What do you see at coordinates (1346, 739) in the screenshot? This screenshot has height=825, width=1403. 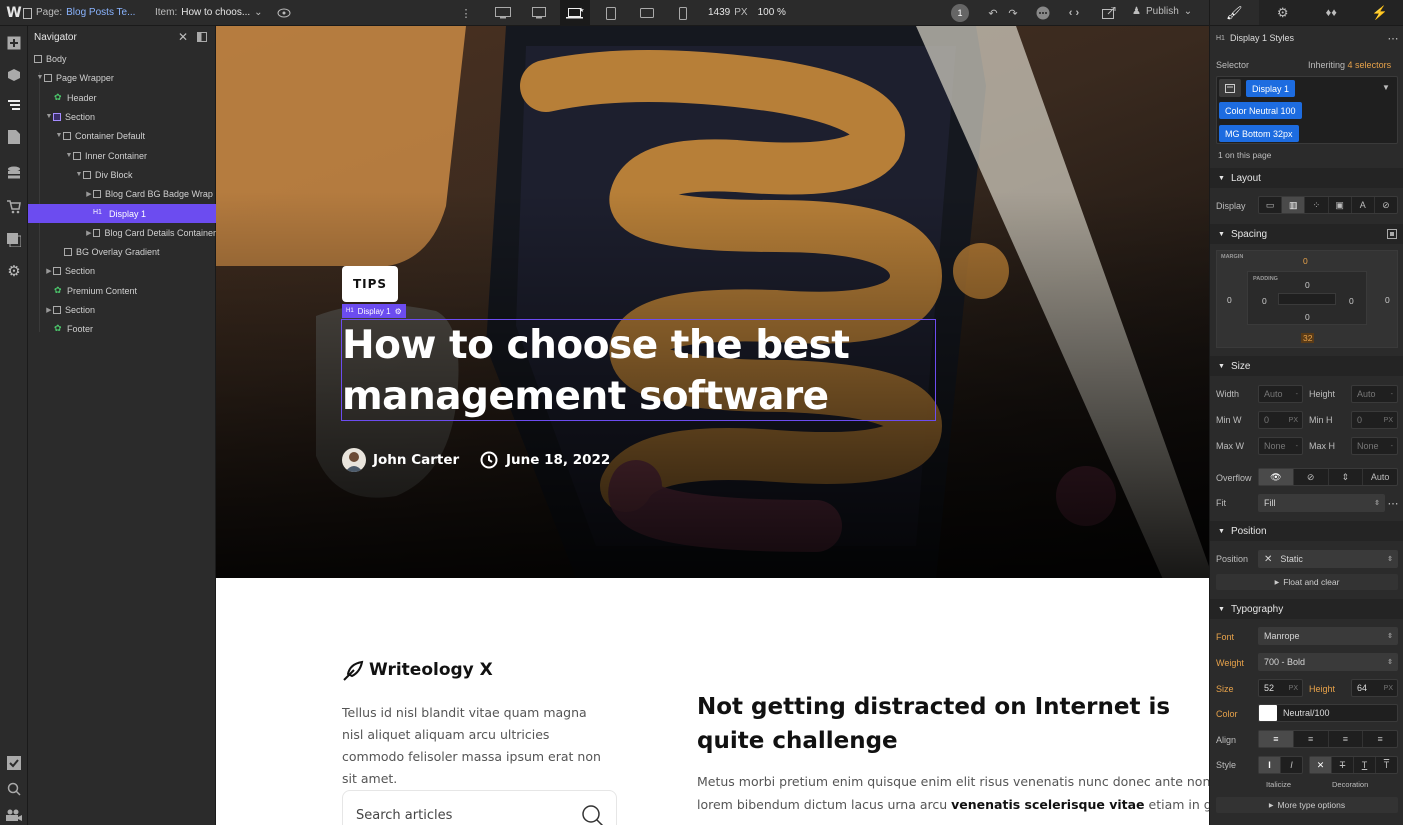 I see `align-right-icon: ≡` at bounding box center [1346, 739].